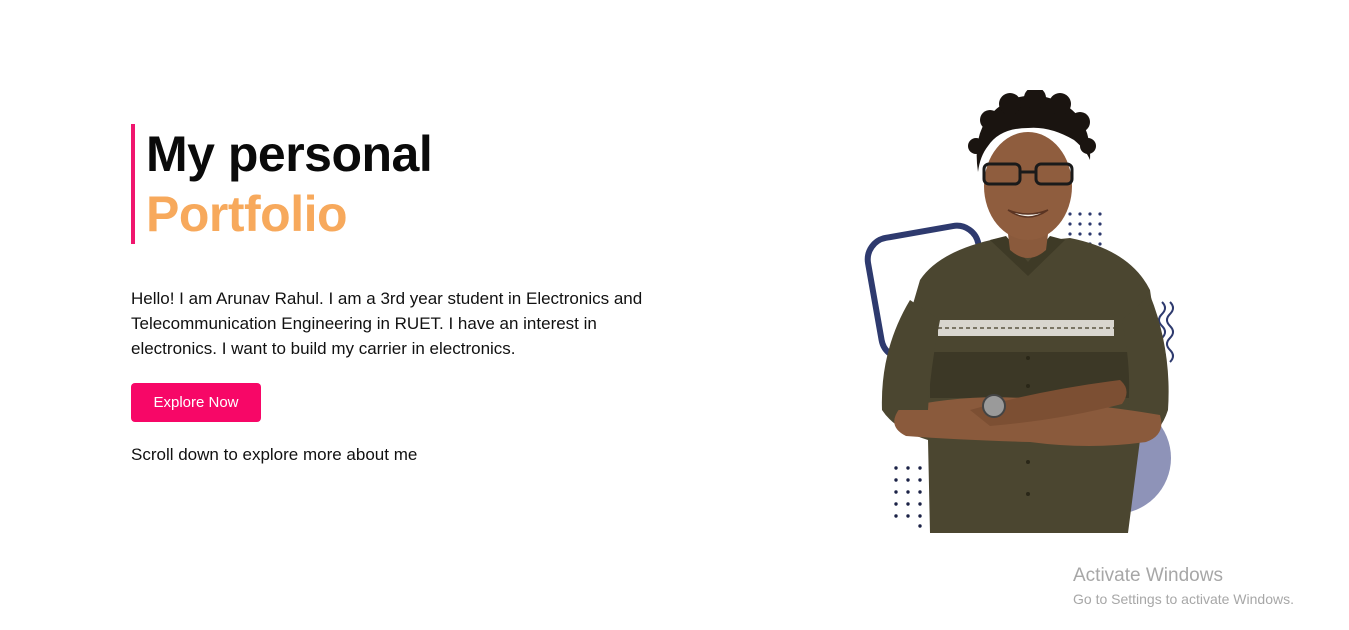  Describe the element at coordinates (196, 402) in the screenshot. I see `explore-now-button: Explore Now` at that location.